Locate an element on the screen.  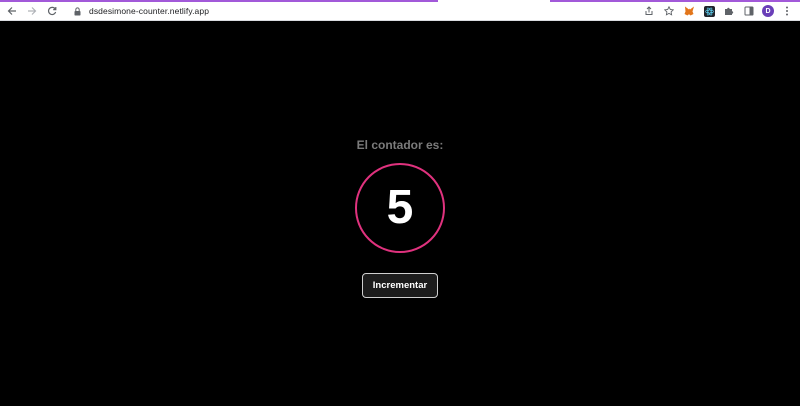
arrow-right-icon is located at coordinates (32, 11).